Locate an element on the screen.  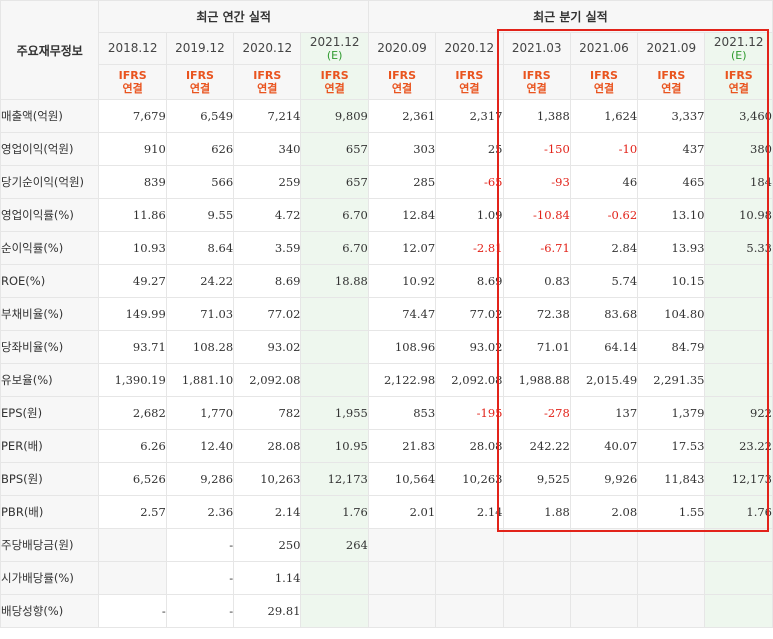
value-cell: 3.59 is located at coordinates (267, 248).